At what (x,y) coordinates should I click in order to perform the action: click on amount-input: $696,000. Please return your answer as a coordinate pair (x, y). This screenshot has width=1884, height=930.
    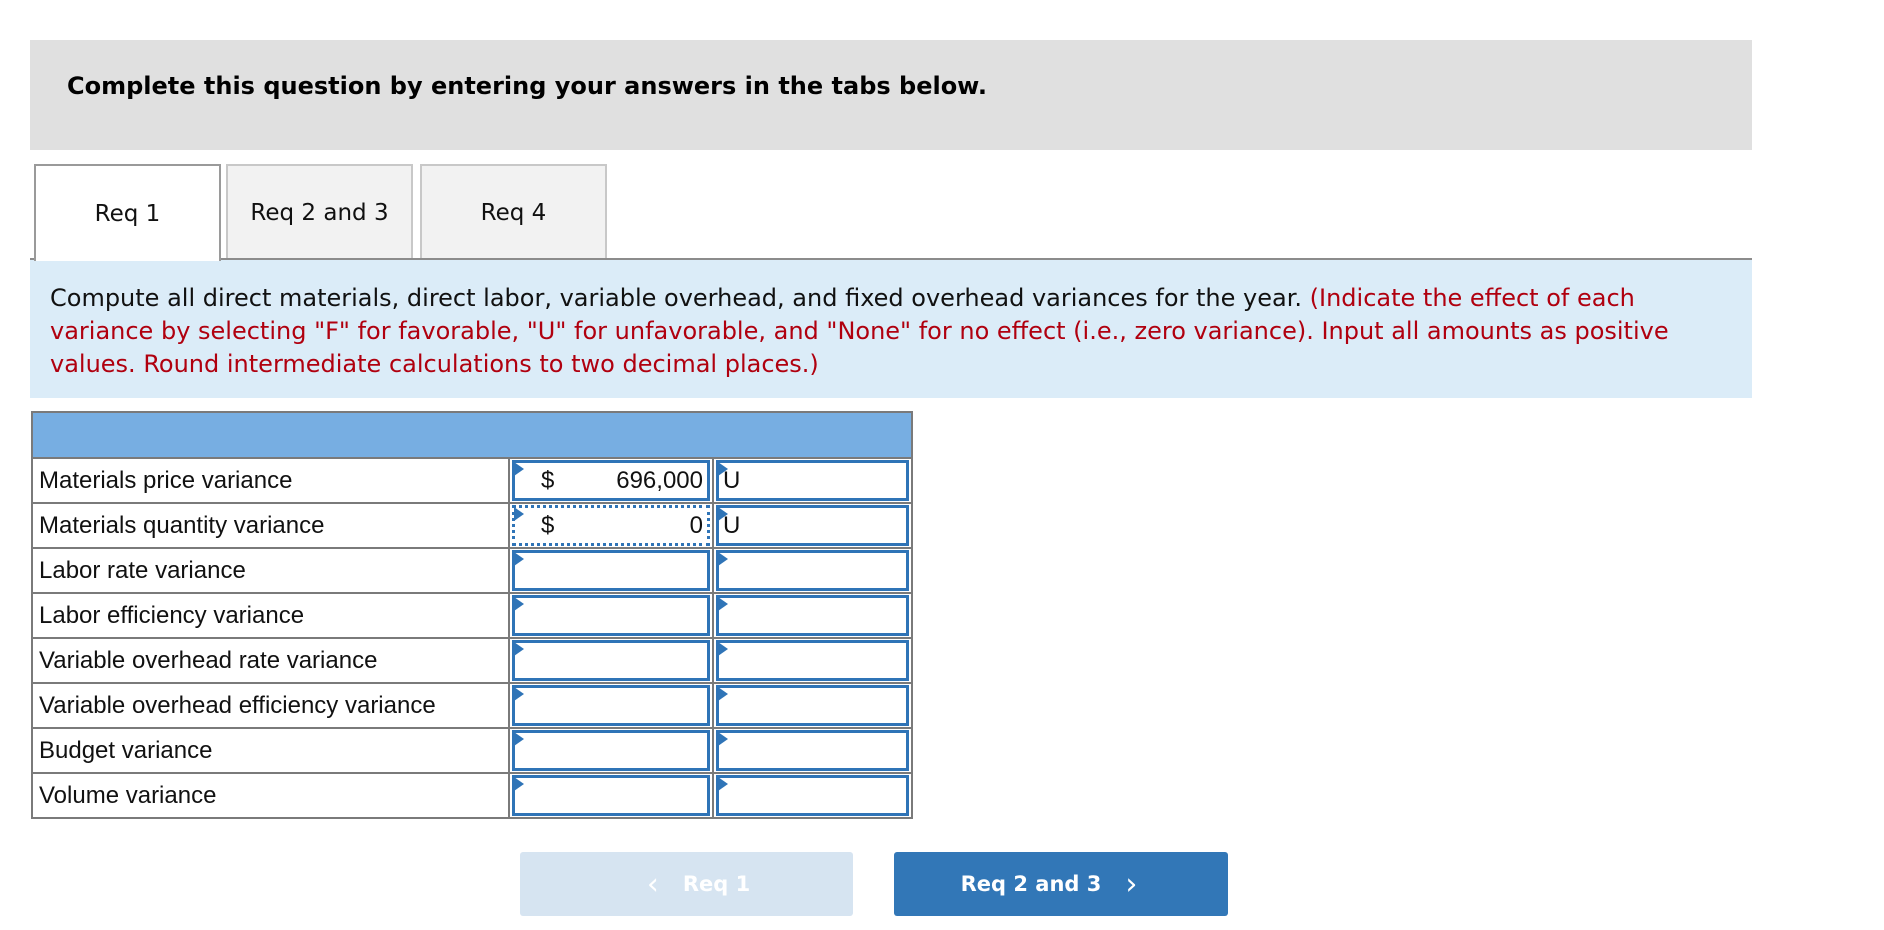
    Looking at the image, I should click on (611, 480).